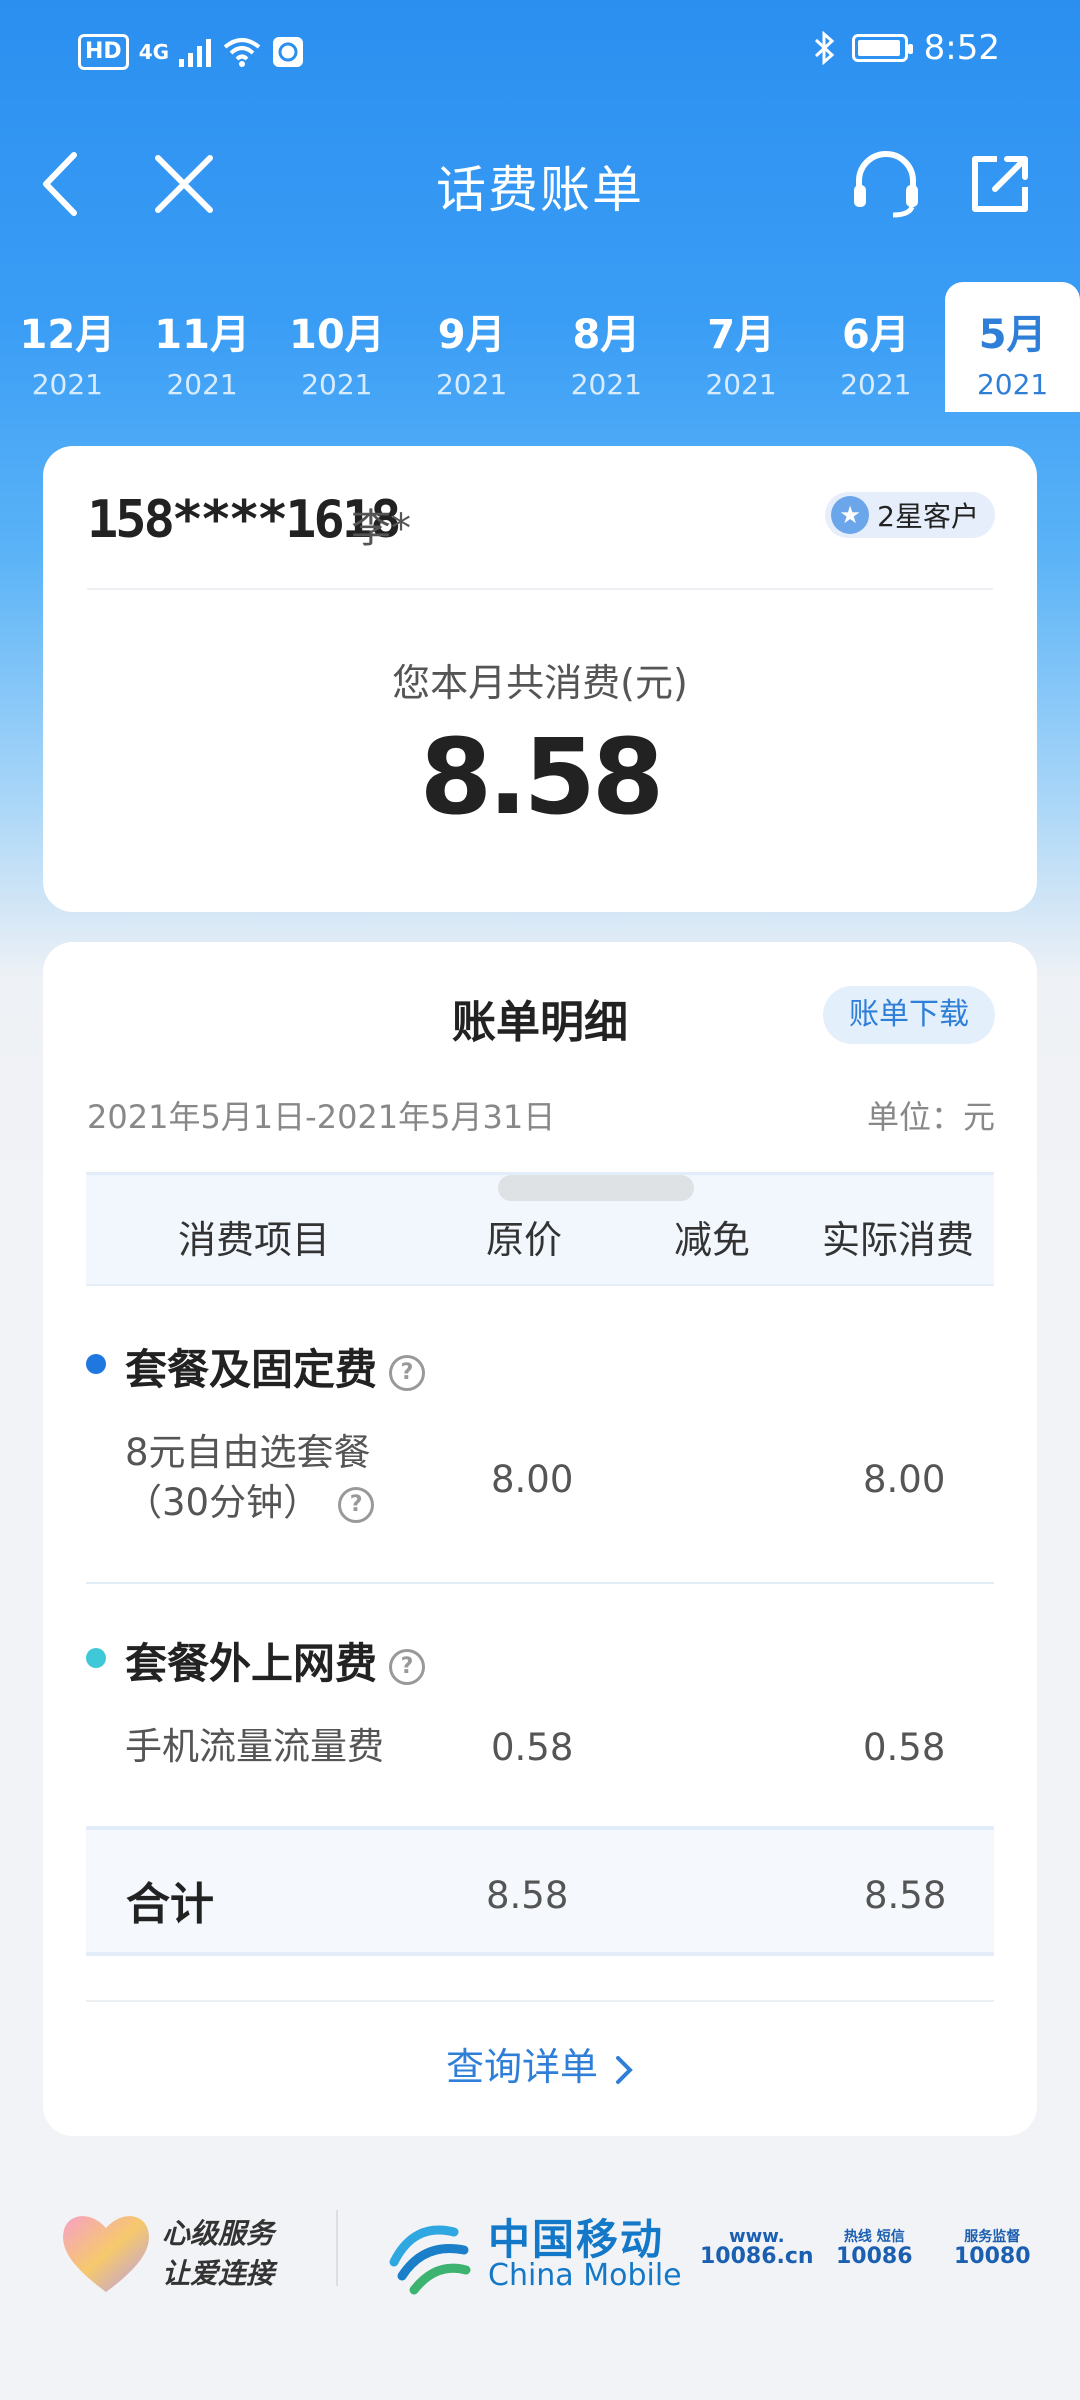 The height and width of the screenshot is (2400, 1080). Describe the element at coordinates (218, 2253) in the screenshot. I see `slogan: 心级服务 让爱连接` at that location.